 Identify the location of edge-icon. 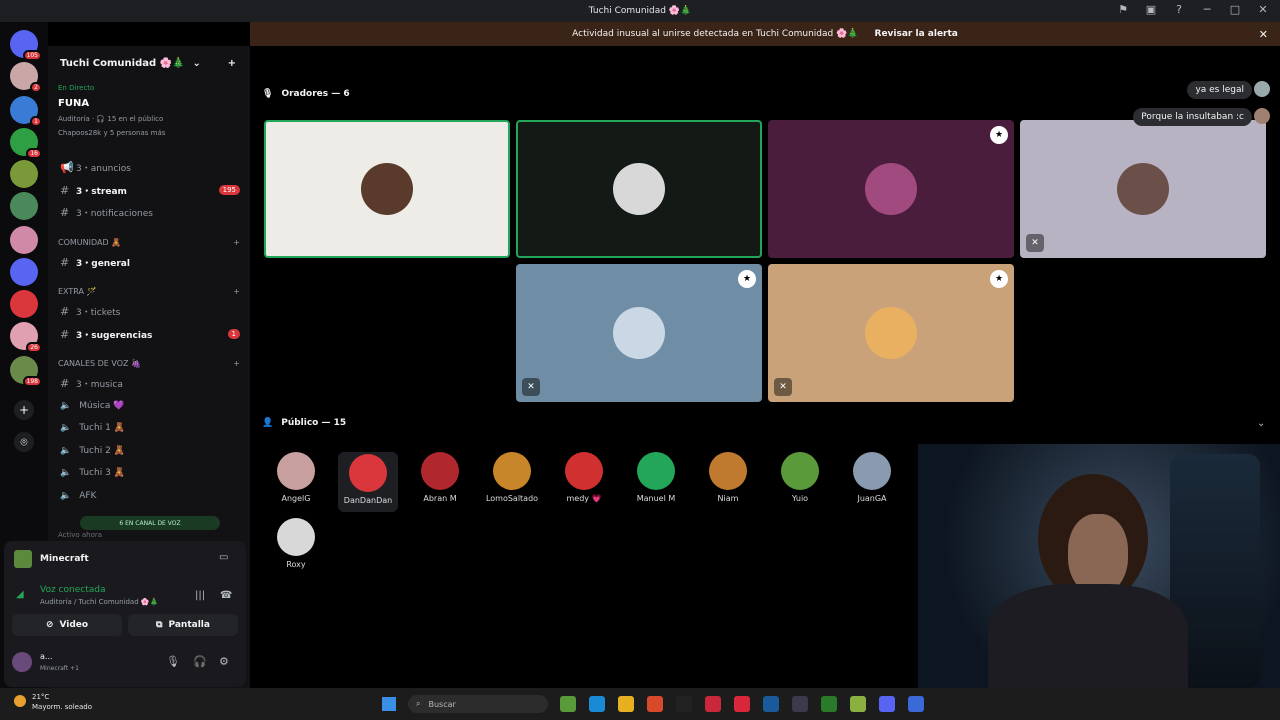
(597, 704).